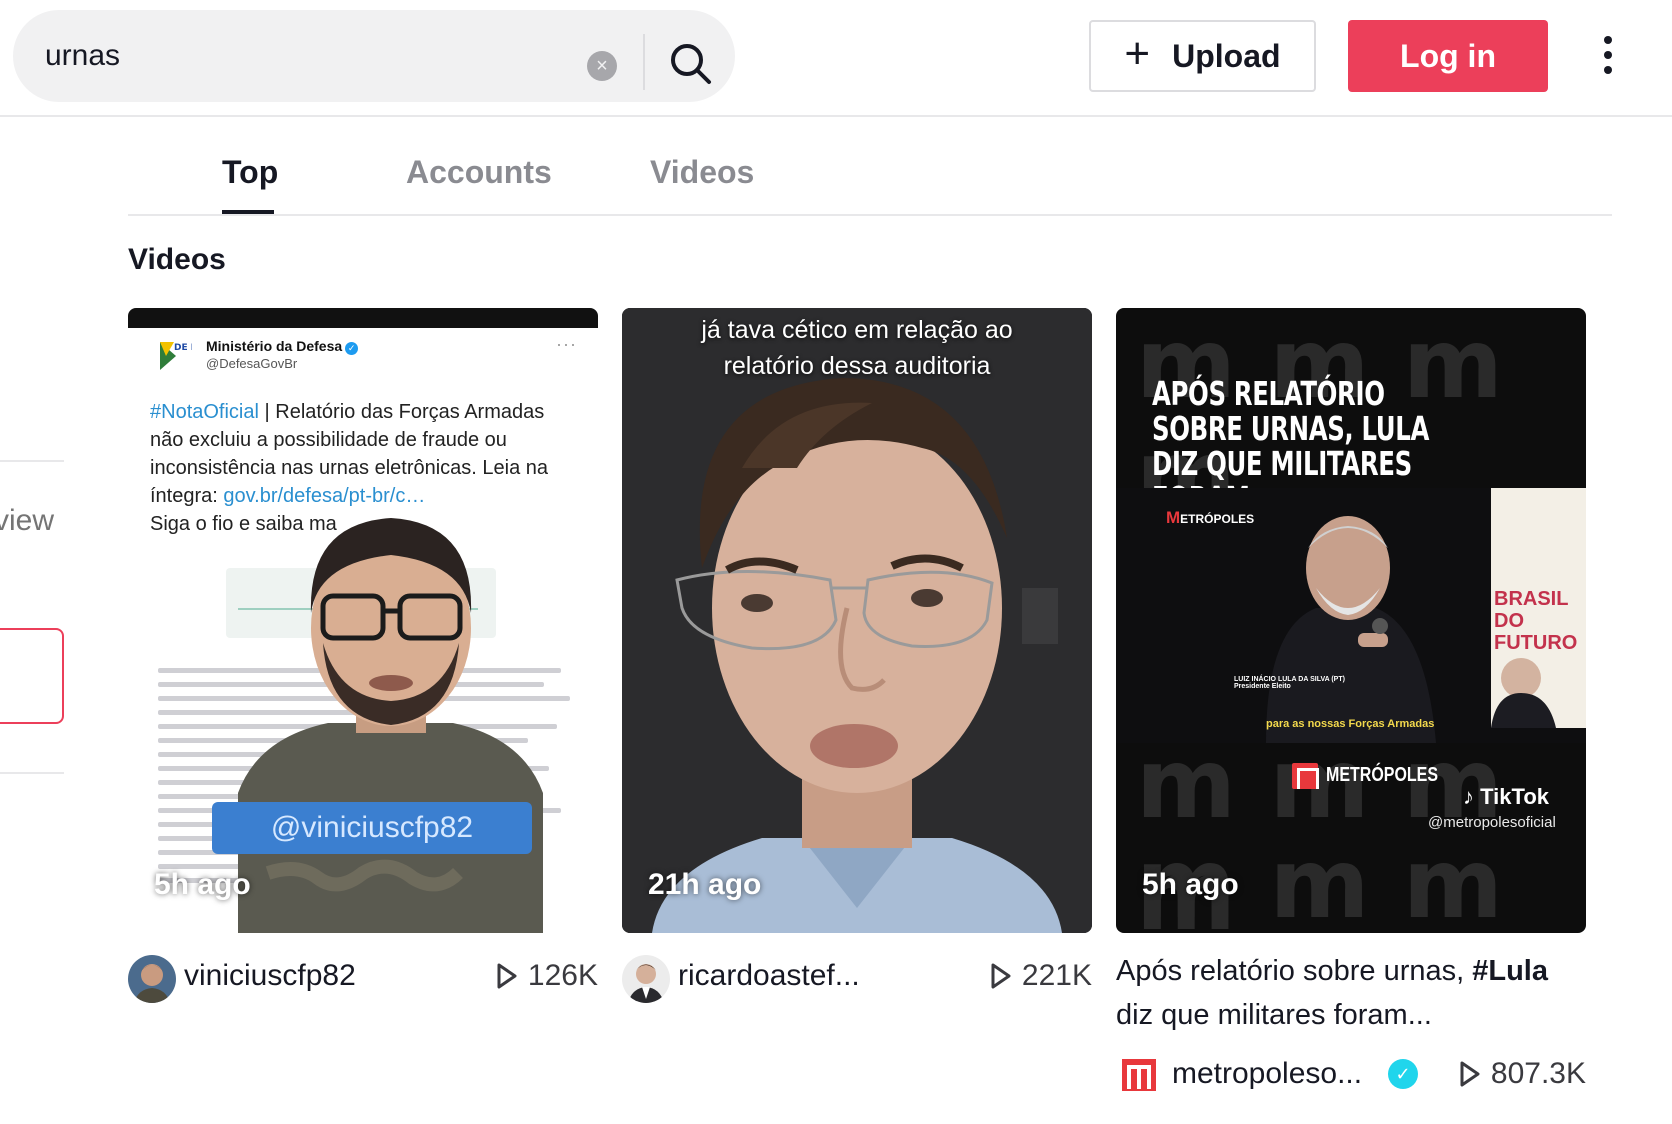  Describe the element at coordinates (1536, 621) in the screenshot. I see `event-banner: BRASIL DO FUTURO` at that location.